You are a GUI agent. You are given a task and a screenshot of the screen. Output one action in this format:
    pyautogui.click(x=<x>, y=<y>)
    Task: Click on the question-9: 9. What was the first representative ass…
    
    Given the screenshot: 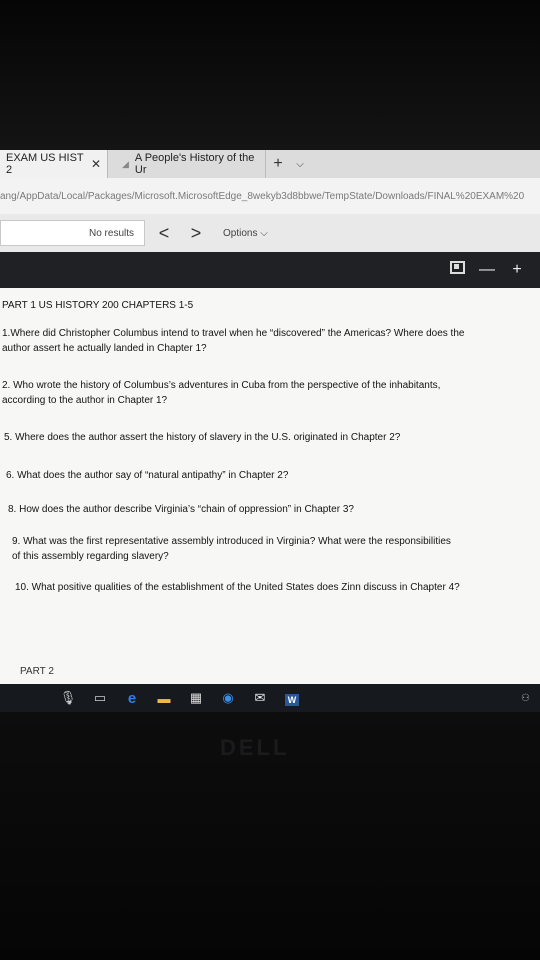 What is the action you would take?
    pyautogui.click(x=231, y=549)
    